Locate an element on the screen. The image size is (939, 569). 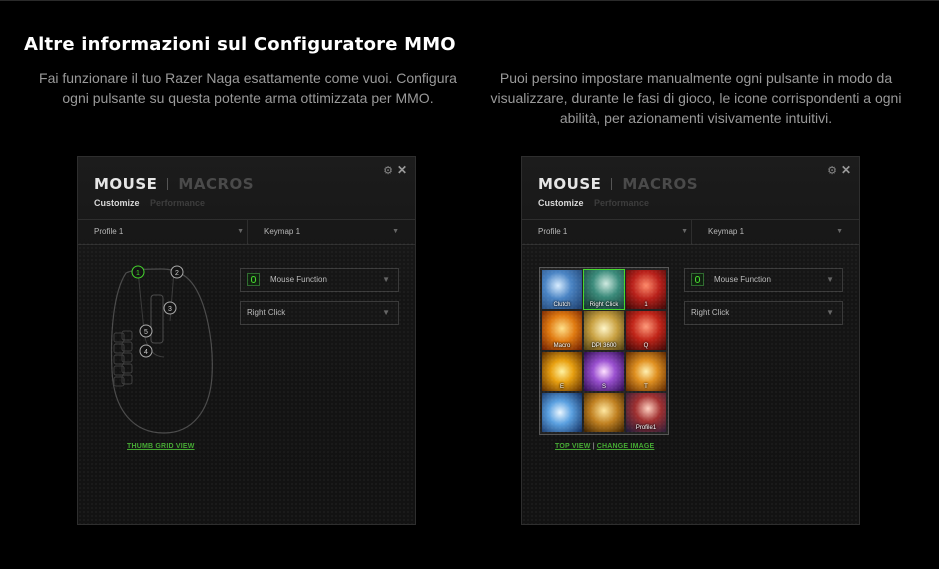
view-links: TOP VIEW | CHANGE IMAGE is located at coordinates (604, 446).